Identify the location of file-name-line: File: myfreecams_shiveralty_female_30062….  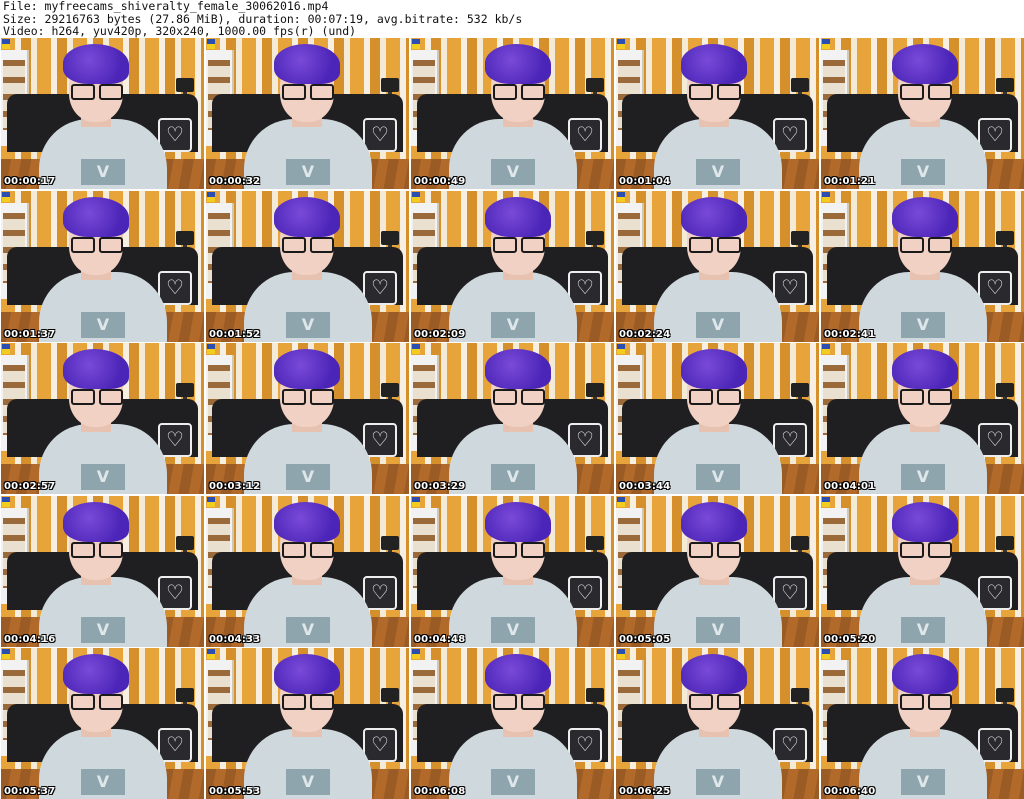
(166, 6).